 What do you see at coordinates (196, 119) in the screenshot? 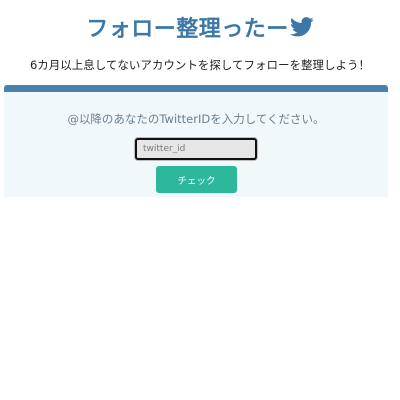
I see `instruction-text: @以降のあなたのTwitterIDを入力してください。` at bounding box center [196, 119].